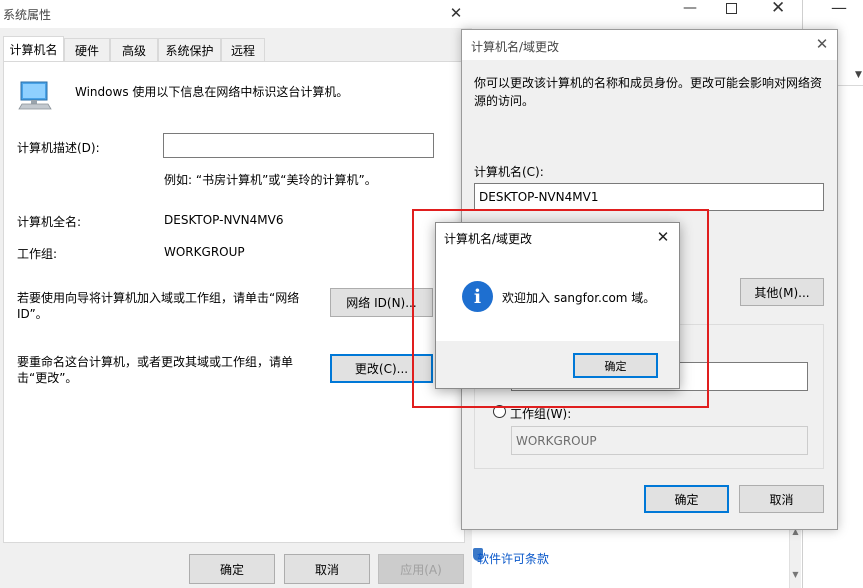  Describe the element at coordinates (557, 364) in the screenshot. I see `dialog-footer: 确定` at that location.